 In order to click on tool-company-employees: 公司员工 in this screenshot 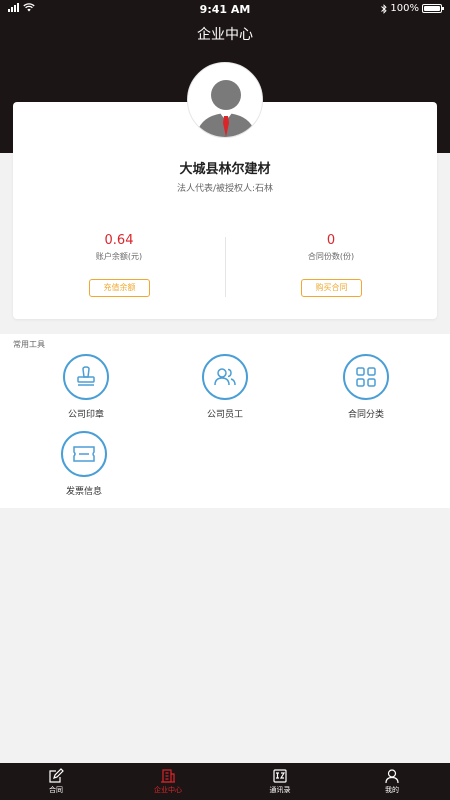, I will do `click(225, 387)`.